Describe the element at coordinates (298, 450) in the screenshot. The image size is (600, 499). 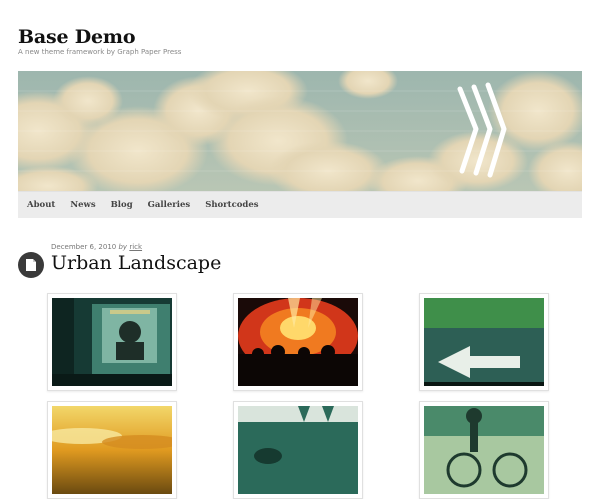
I see `gallery-thumbnail-street-shadow` at that location.